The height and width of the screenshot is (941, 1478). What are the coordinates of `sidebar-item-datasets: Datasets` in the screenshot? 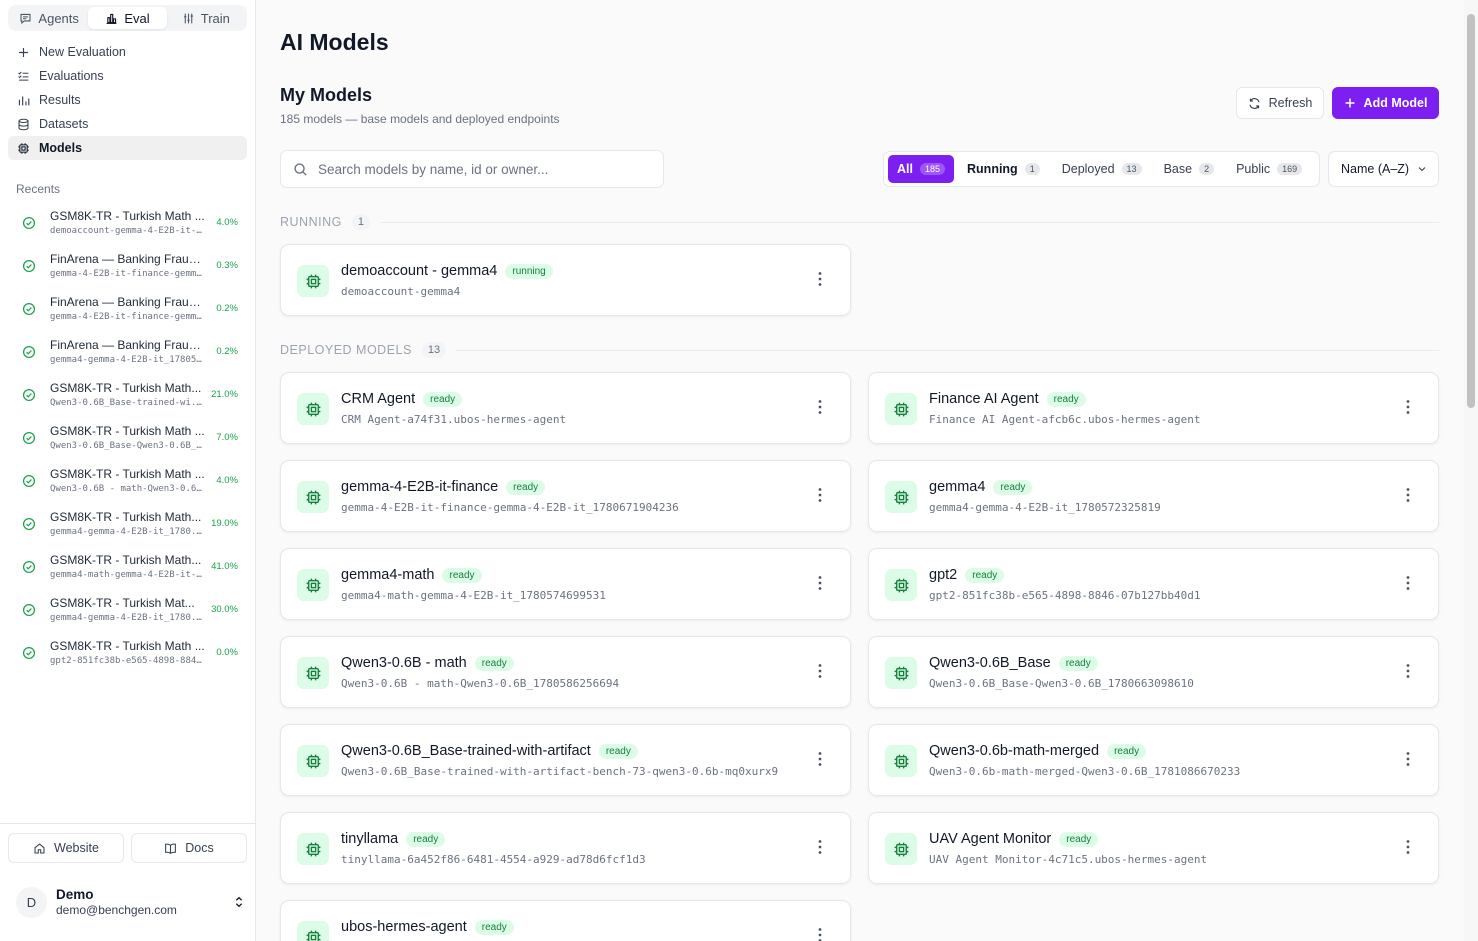 It's located at (127, 124).